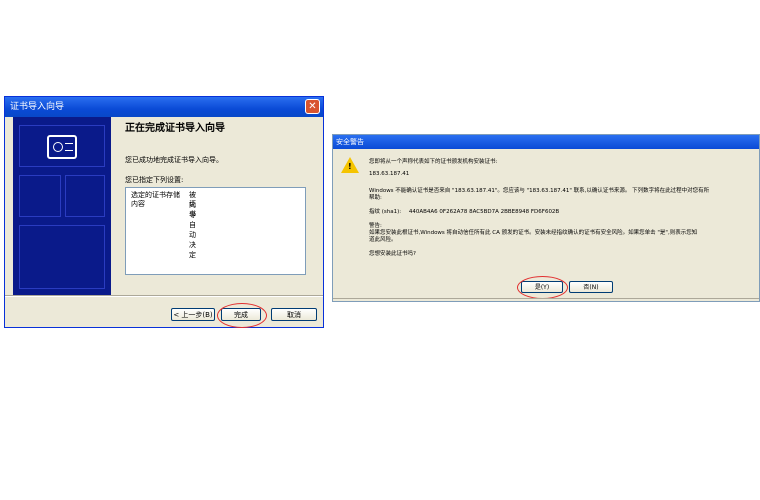 Image resolution: width=760 pixels, height=500 pixels. Describe the element at coordinates (215, 231) in the screenshot. I see `settings-list: 选定的证书存储 被向导自动决定 内容 证书` at that location.